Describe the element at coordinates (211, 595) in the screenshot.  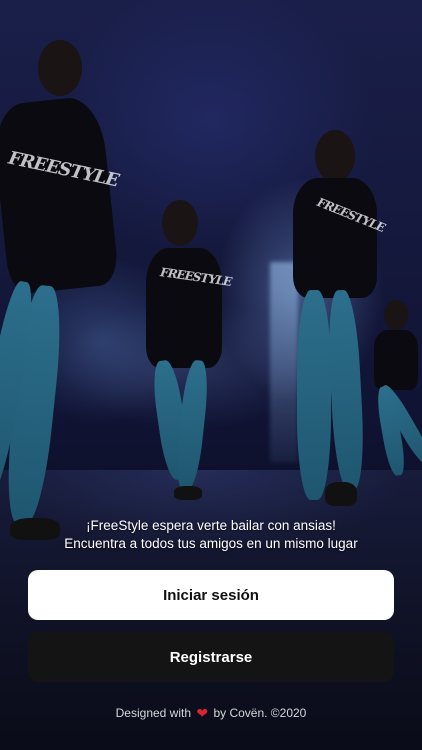
I see `login-button: Iniciar sesión` at that location.